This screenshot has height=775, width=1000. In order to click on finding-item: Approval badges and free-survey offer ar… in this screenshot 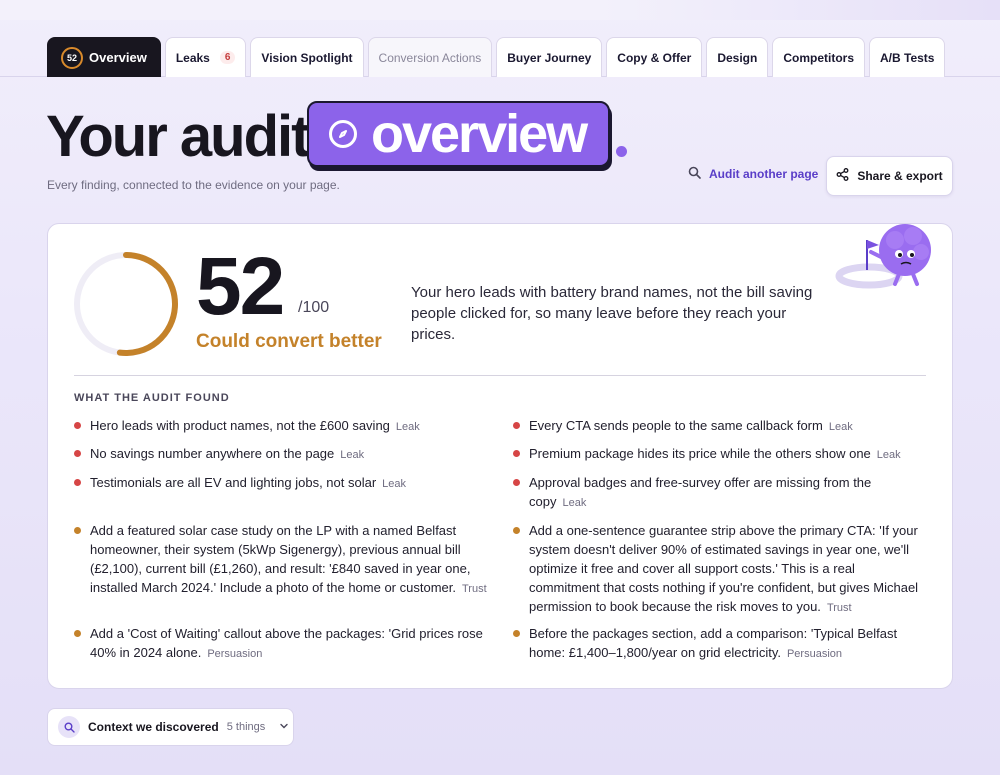, I will do `click(698, 493)`.